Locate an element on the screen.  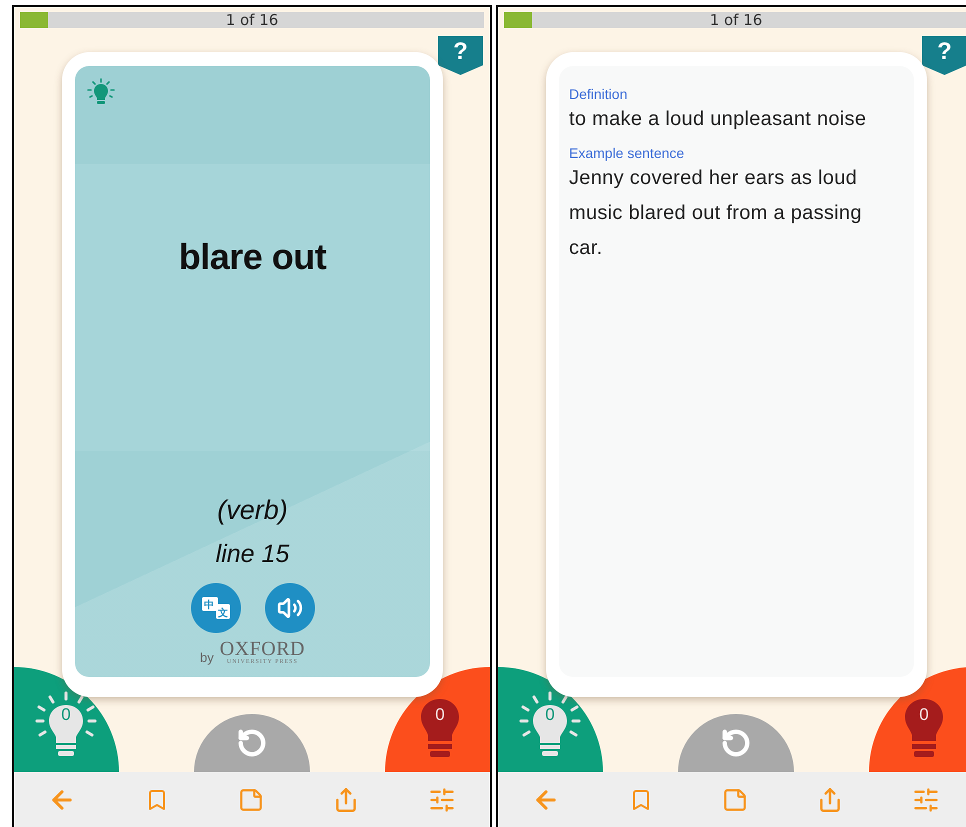
lightbulb-icon is located at coordinates (101, 92).